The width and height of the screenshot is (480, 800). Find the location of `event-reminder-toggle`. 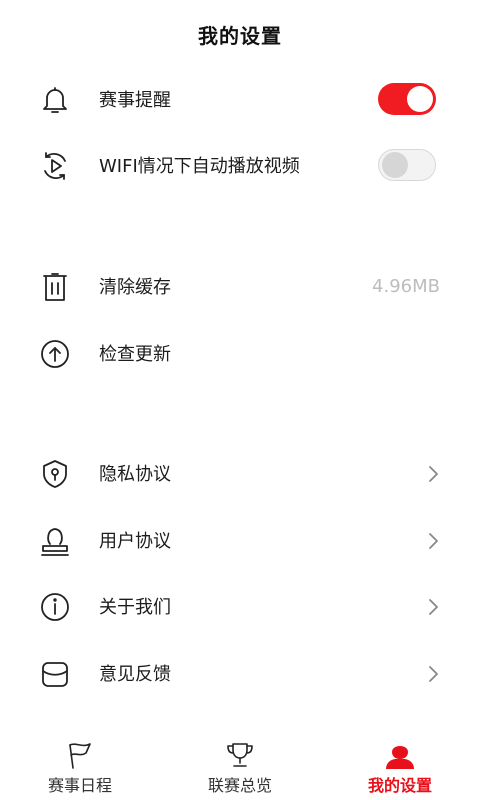

event-reminder-toggle is located at coordinates (407, 99).